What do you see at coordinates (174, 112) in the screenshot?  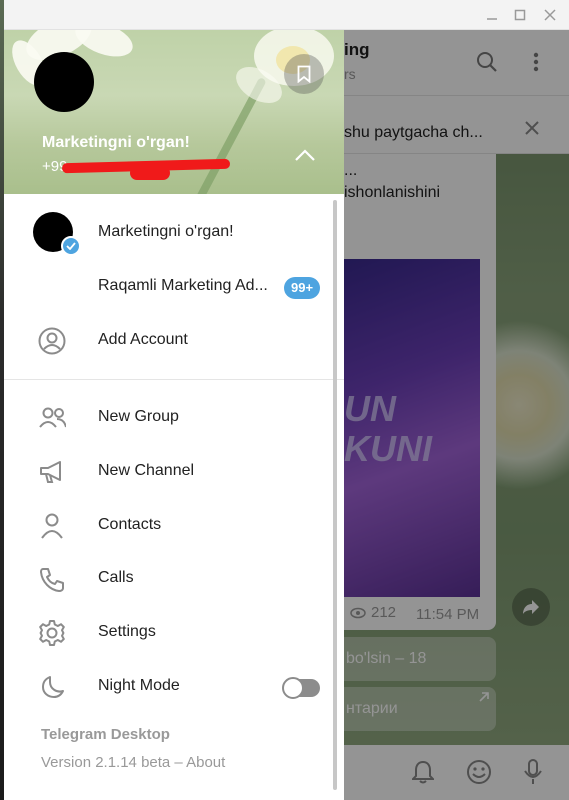 I see `drawer-cover: Marketingni o'rgan! +99` at bounding box center [174, 112].